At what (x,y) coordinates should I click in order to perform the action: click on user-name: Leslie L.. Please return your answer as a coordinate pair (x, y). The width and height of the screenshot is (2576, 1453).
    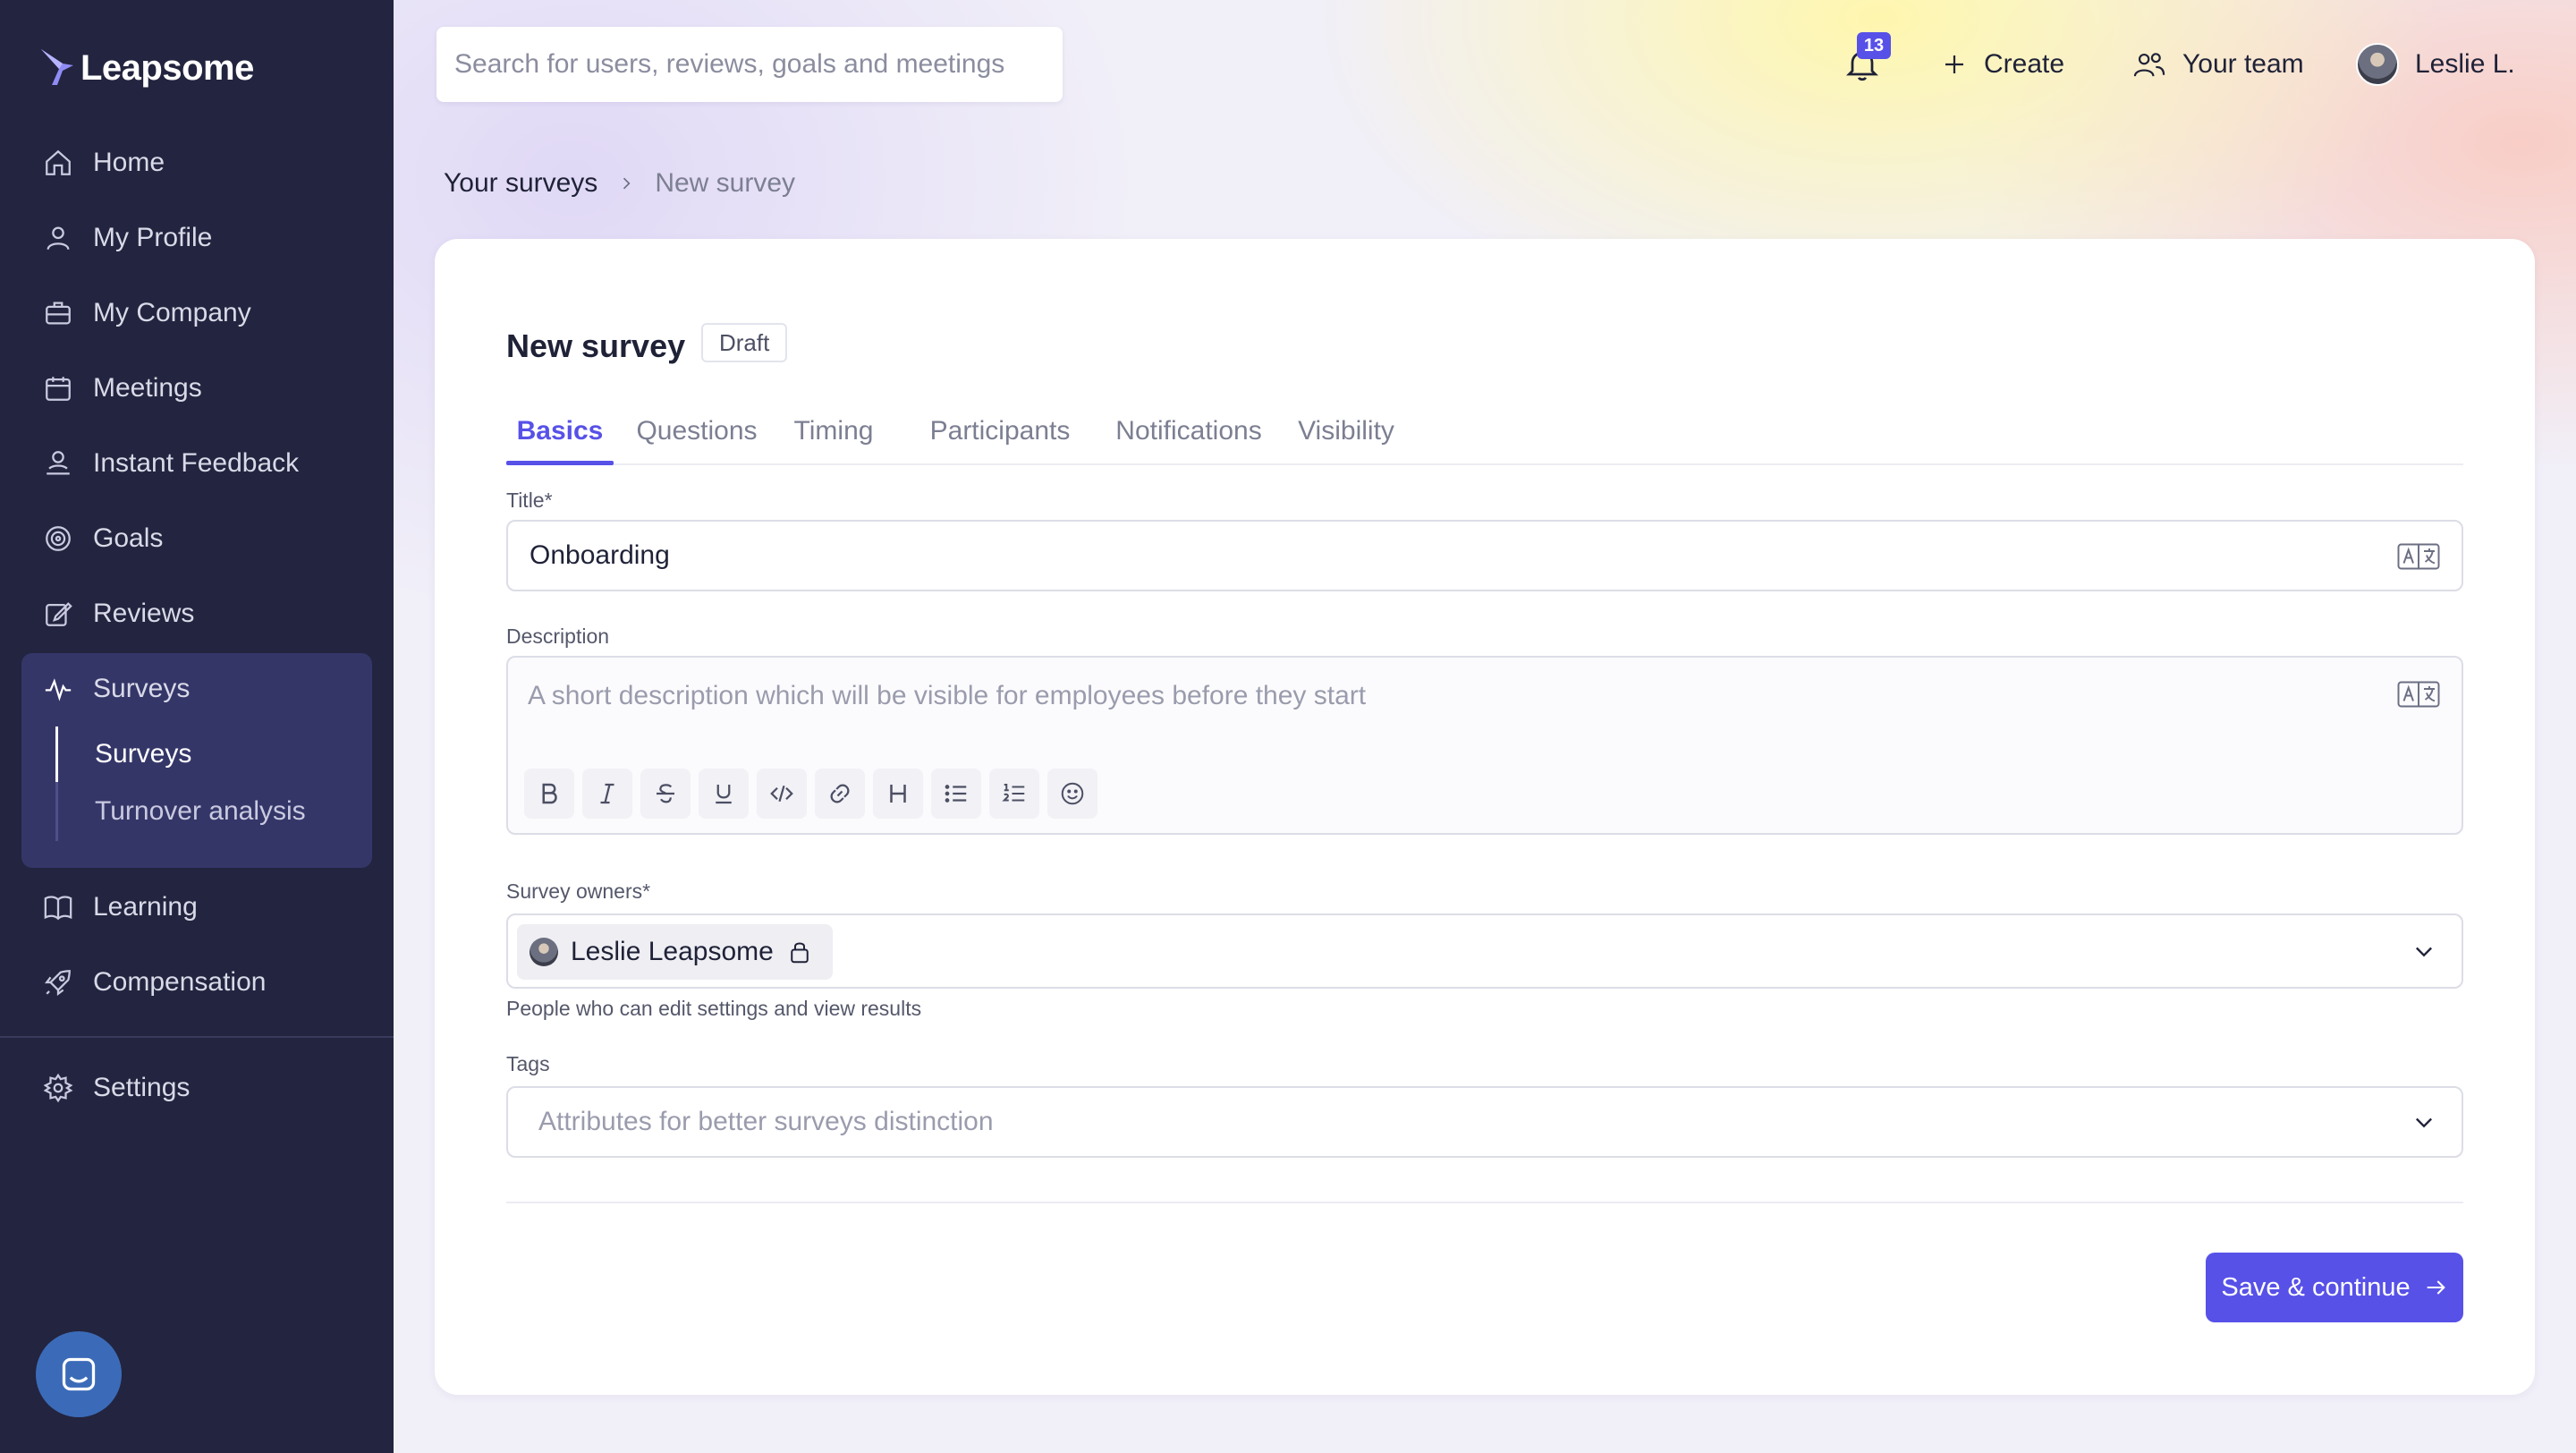
    Looking at the image, I should click on (2465, 64).